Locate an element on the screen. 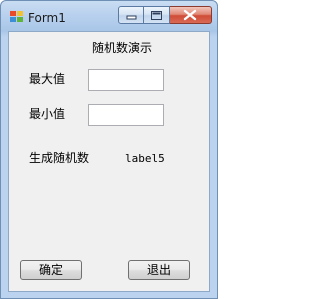 This screenshot has width=320, height=299. random-result-value: label5 is located at coordinates (145, 158).